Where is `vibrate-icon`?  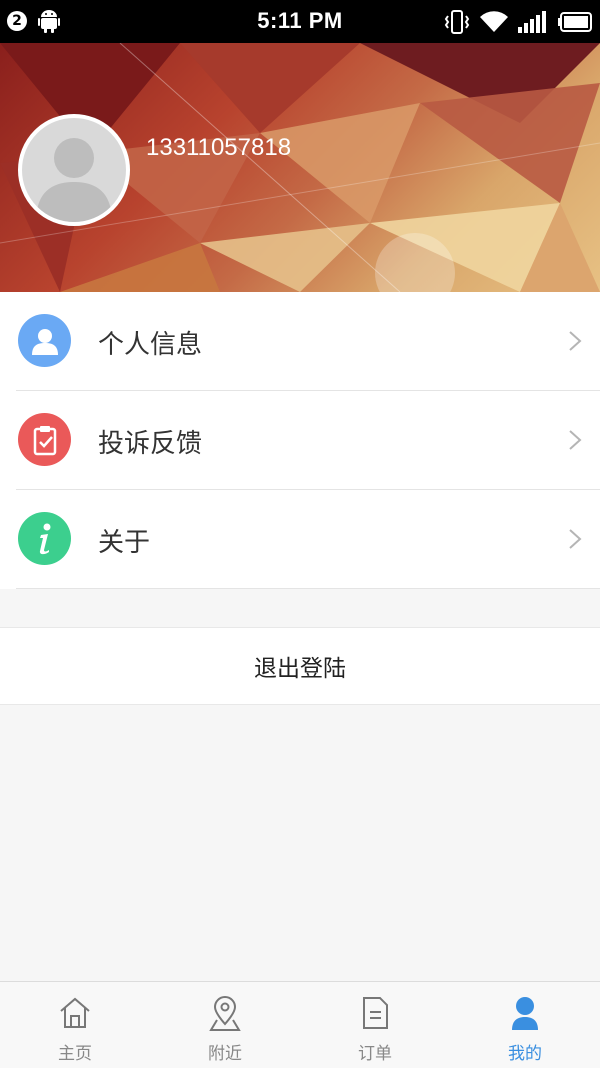
vibrate-icon is located at coordinates (457, 22).